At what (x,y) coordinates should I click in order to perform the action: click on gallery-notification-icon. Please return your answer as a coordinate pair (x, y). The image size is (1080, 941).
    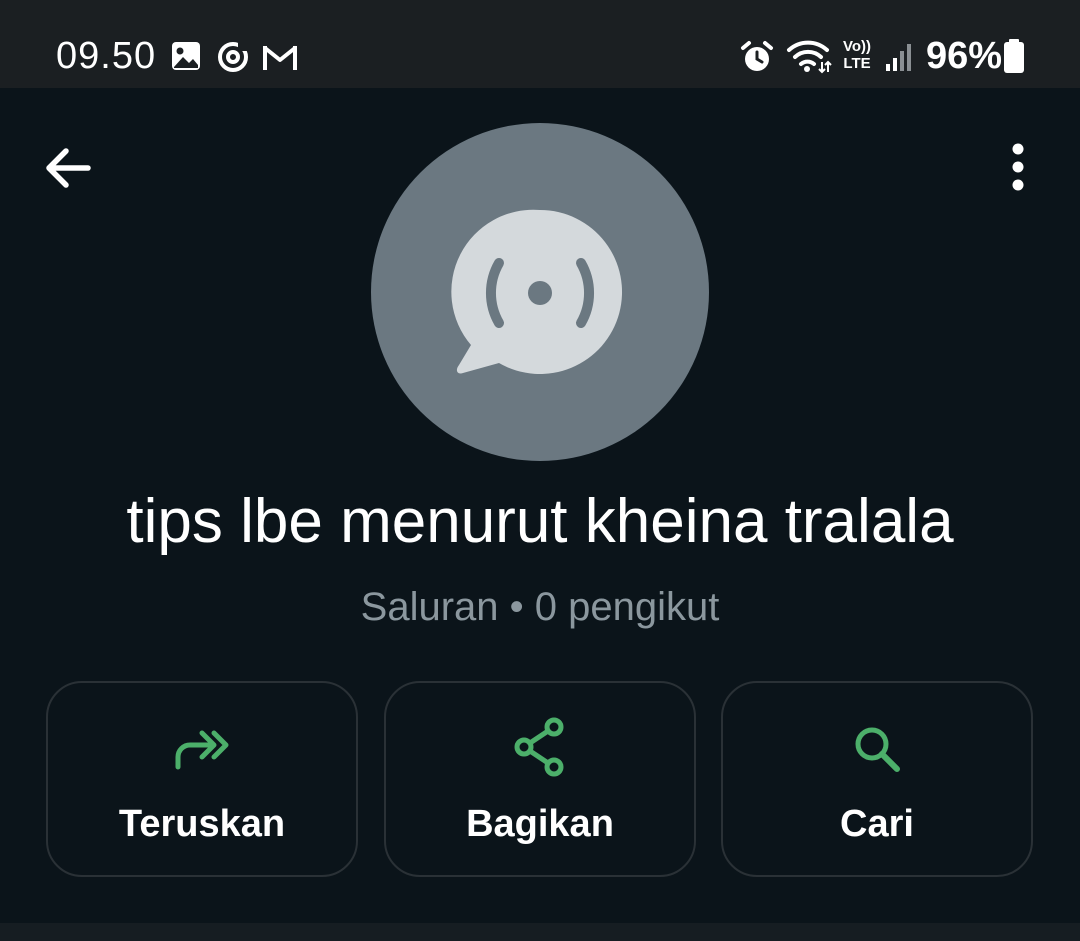
    Looking at the image, I should click on (186, 56).